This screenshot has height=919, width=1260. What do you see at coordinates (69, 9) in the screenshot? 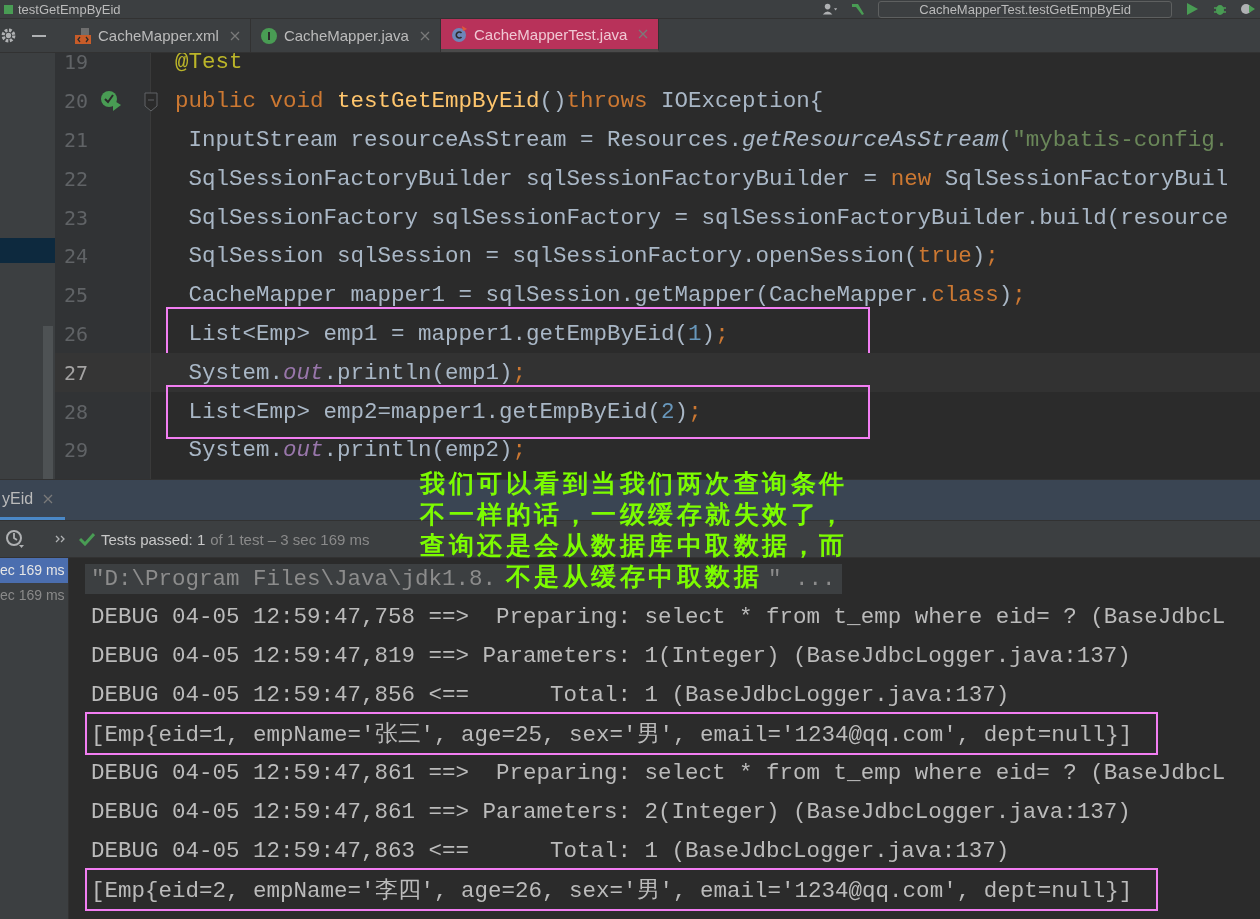
I see `window-title: testGetEmpByEid` at bounding box center [69, 9].